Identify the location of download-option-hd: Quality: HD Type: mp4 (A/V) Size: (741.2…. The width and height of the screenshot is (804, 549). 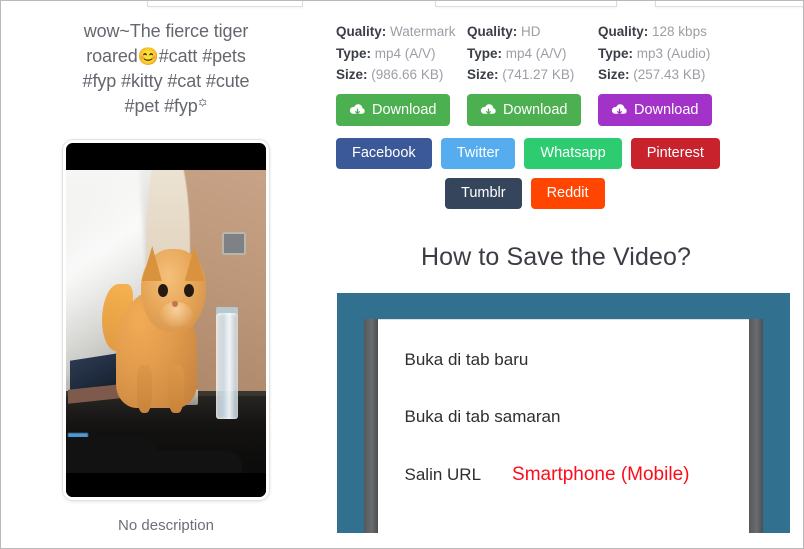
(532, 73).